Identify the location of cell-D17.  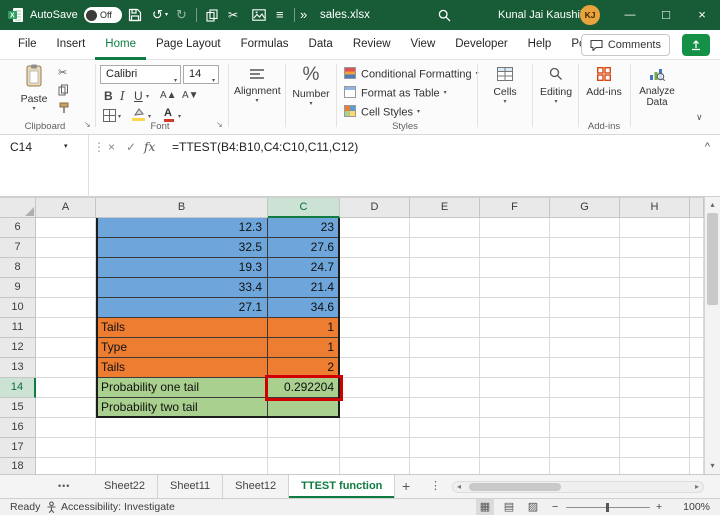
(375, 448).